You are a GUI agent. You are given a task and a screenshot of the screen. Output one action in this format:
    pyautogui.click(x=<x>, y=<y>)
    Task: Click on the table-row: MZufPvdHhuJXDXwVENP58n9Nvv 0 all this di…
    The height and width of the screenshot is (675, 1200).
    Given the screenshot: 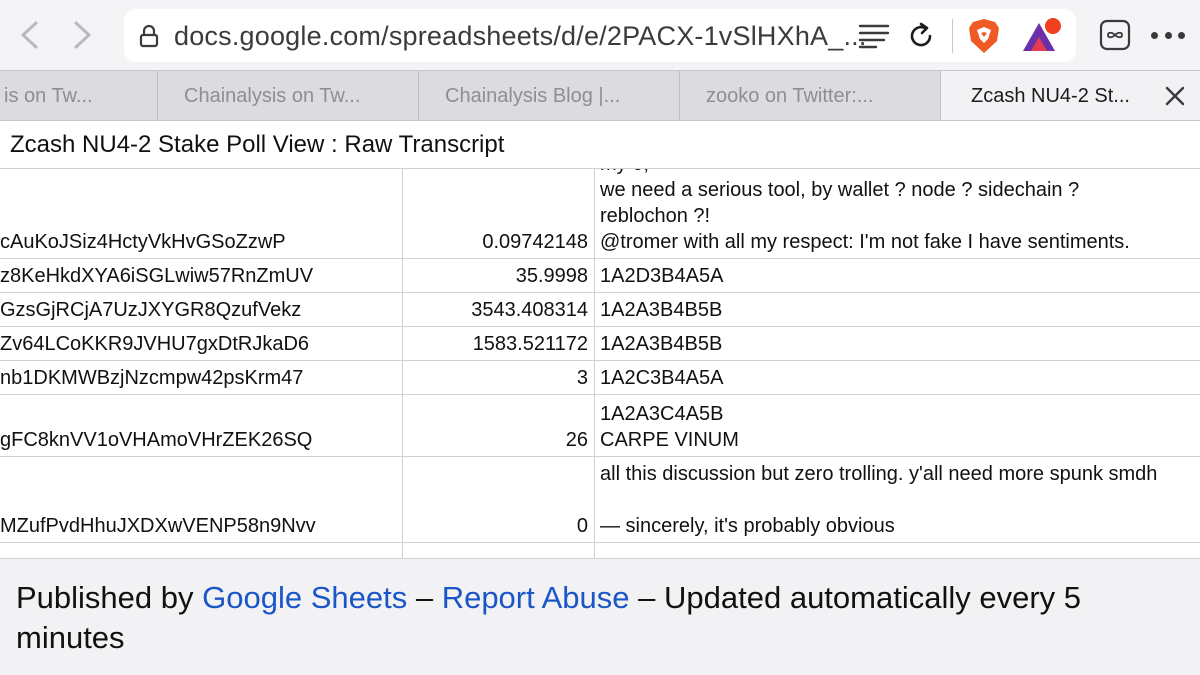 What is the action you would take?
    pyautogui.click(x=600, y=500)
    